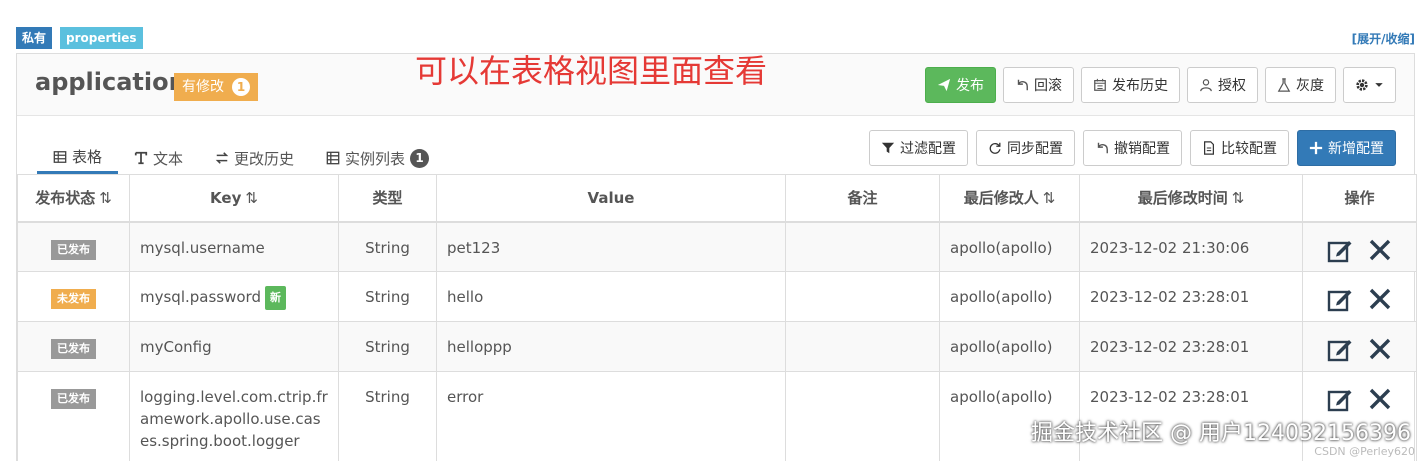 The image size is (1425, 461). Describe the element at coordinates (1379, 85) in the screenshot. I see `caret-down-icon` at that location.